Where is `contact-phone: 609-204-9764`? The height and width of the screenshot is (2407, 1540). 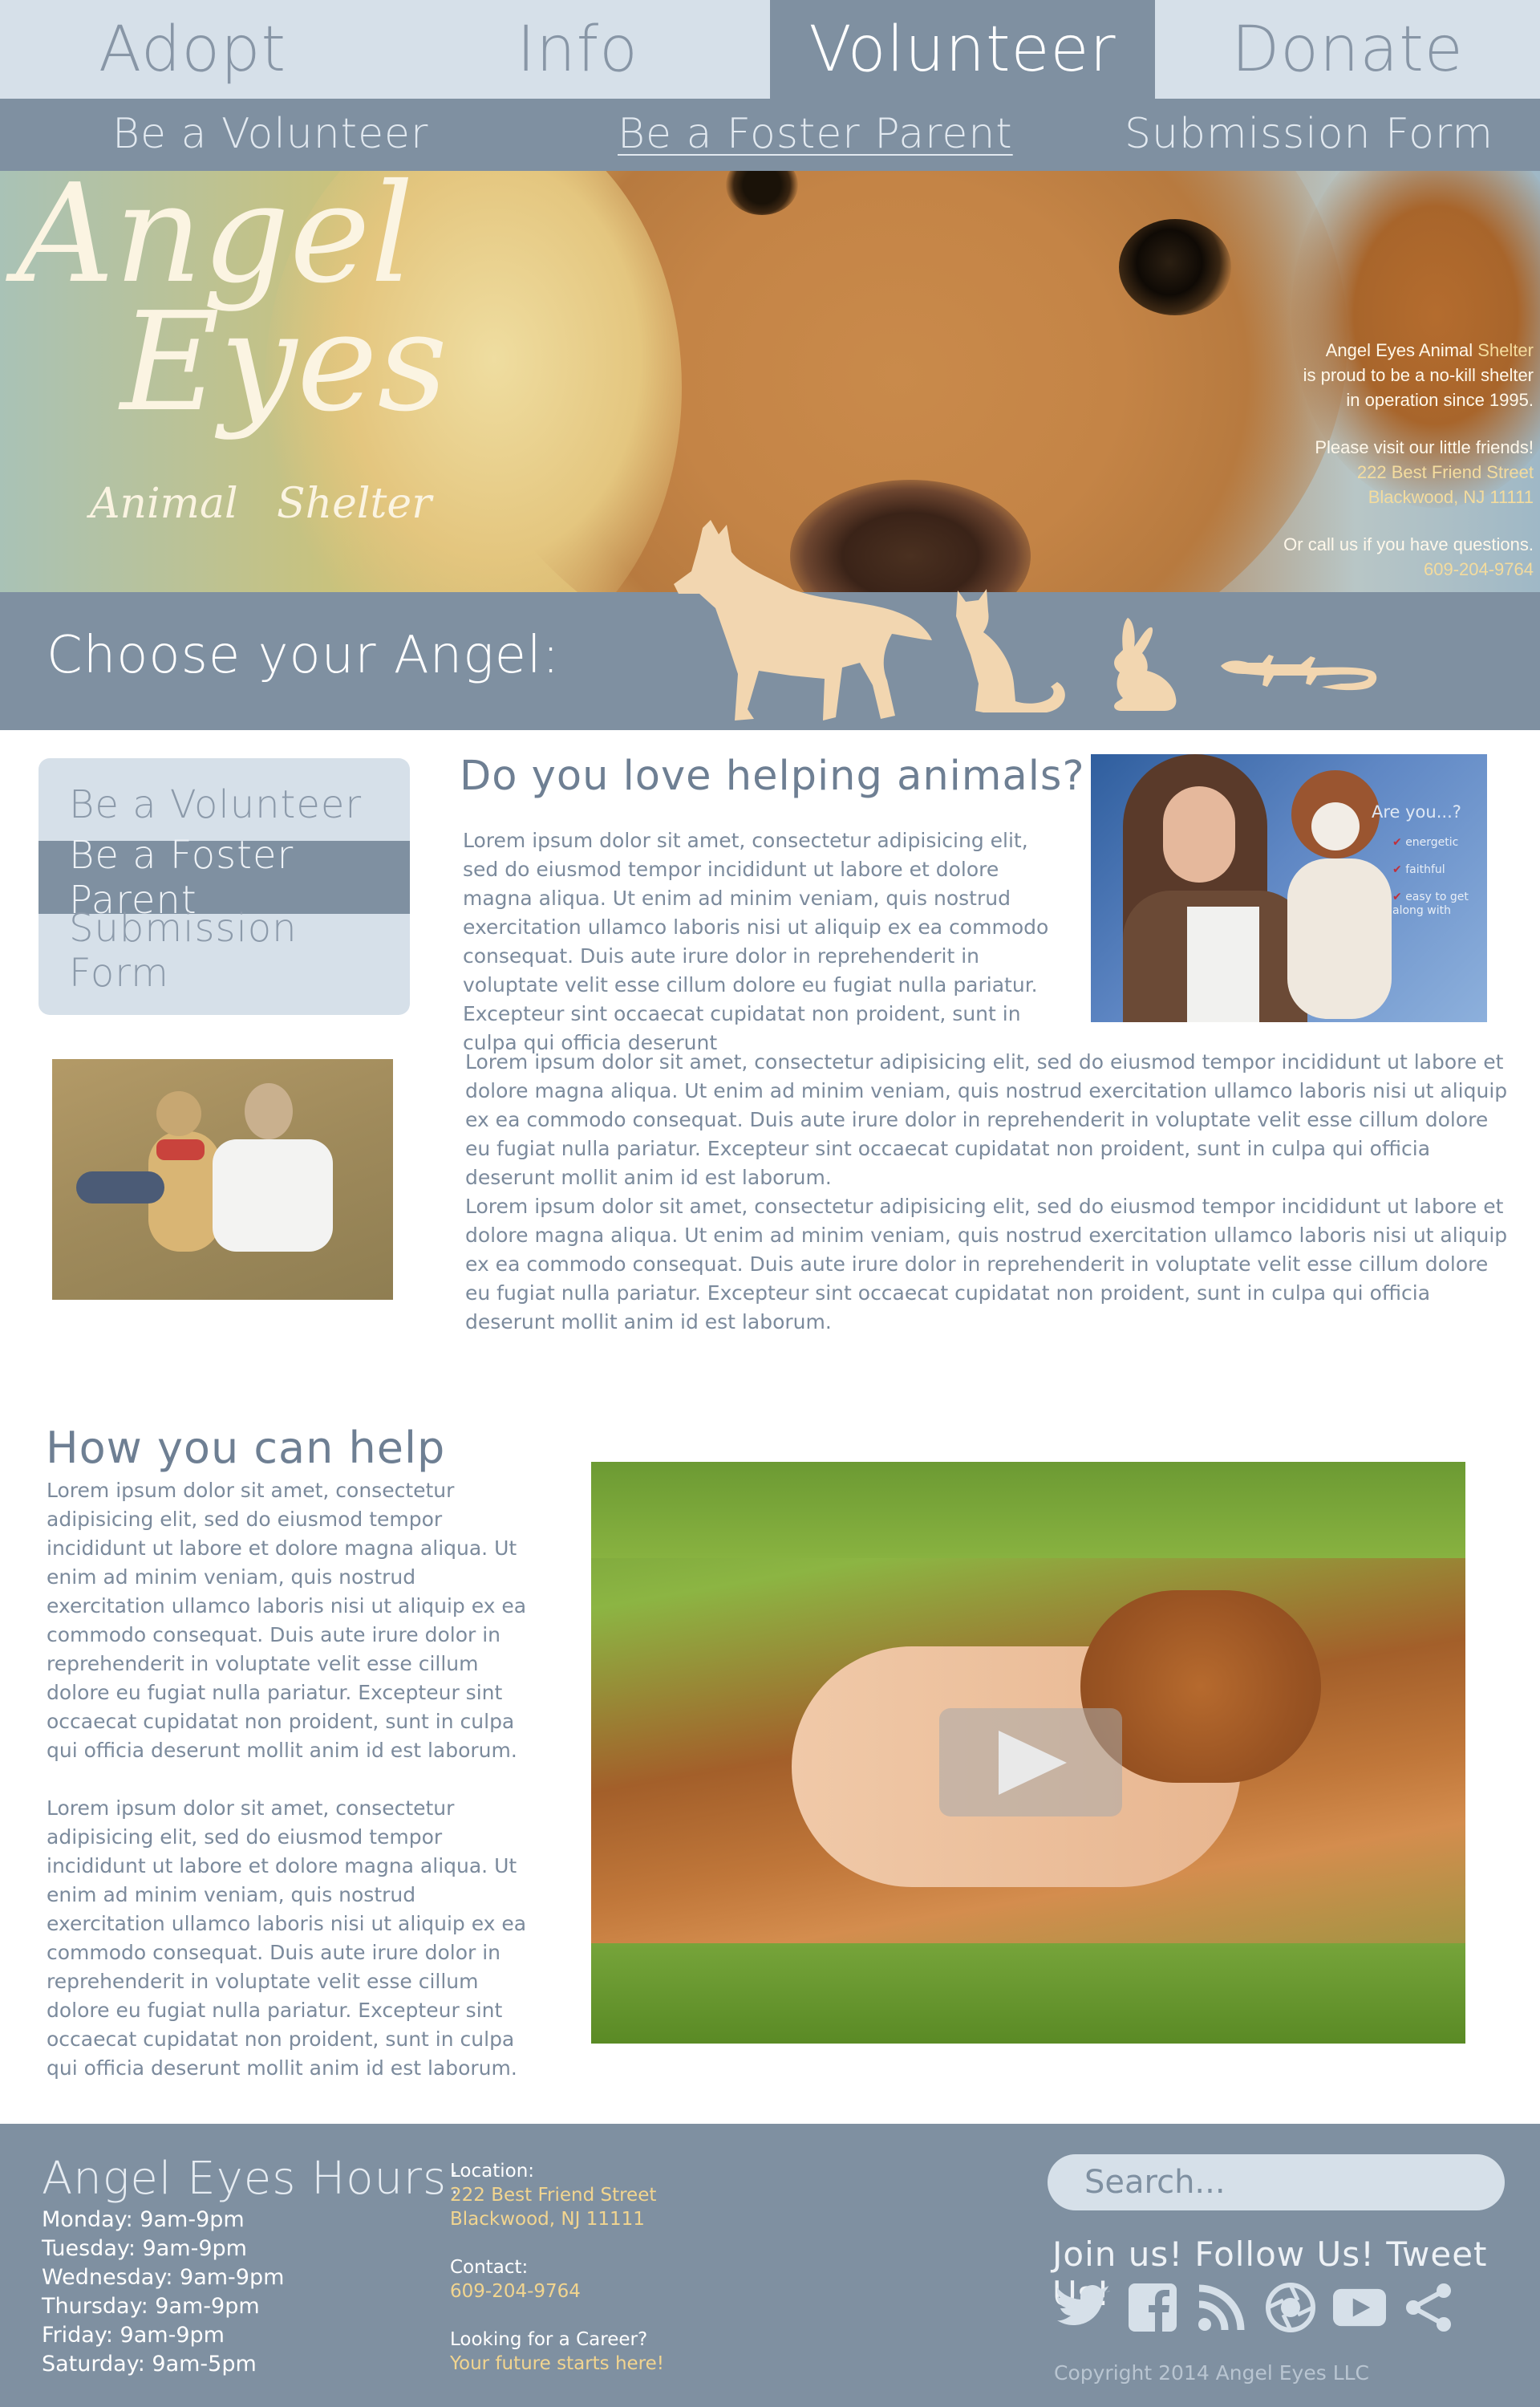 contact-phone: 609-204-9764 is located at coordinates (557, 2291).